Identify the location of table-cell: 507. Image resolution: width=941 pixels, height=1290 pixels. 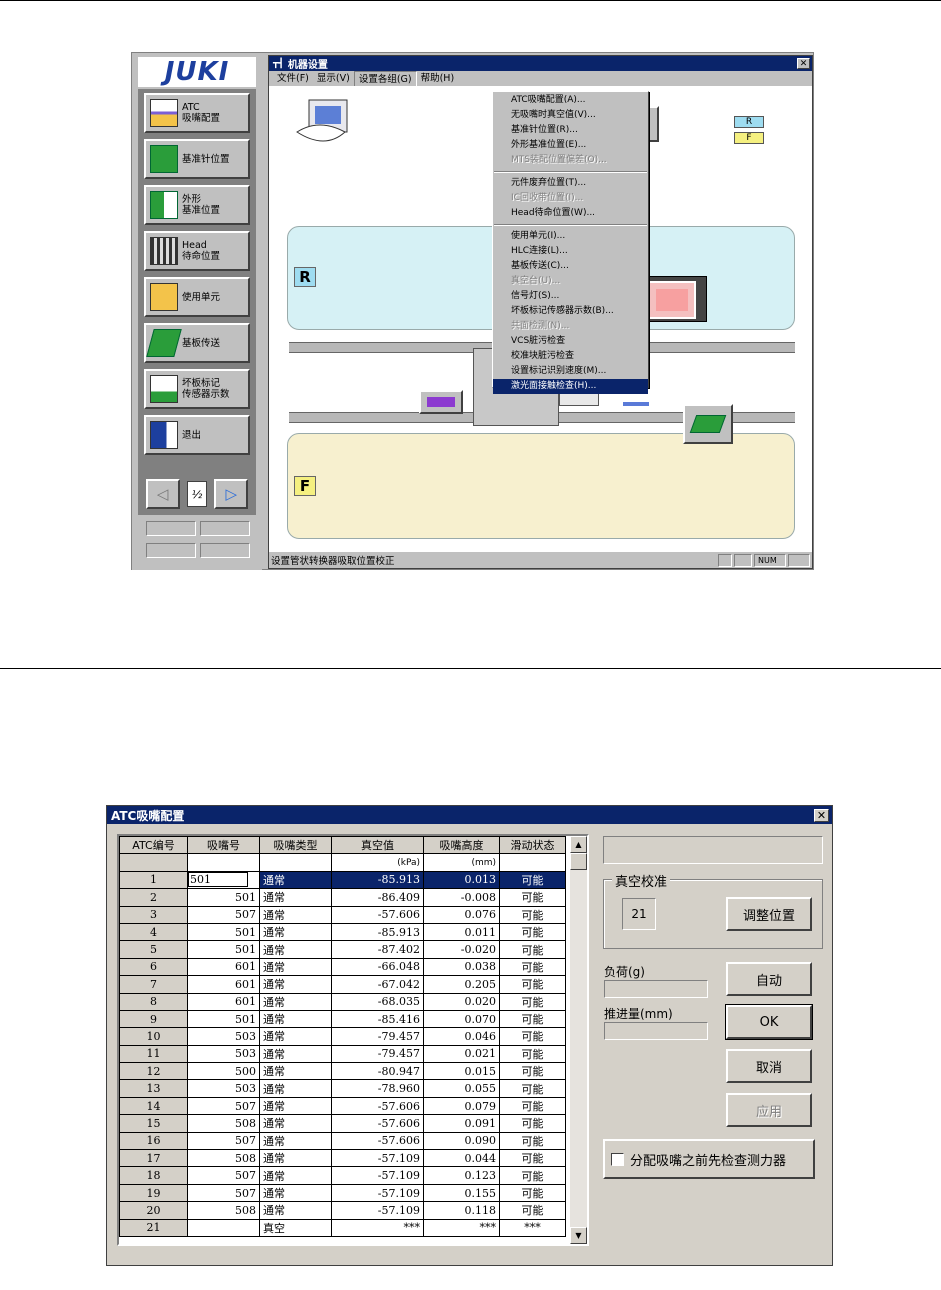
(223, 1141).